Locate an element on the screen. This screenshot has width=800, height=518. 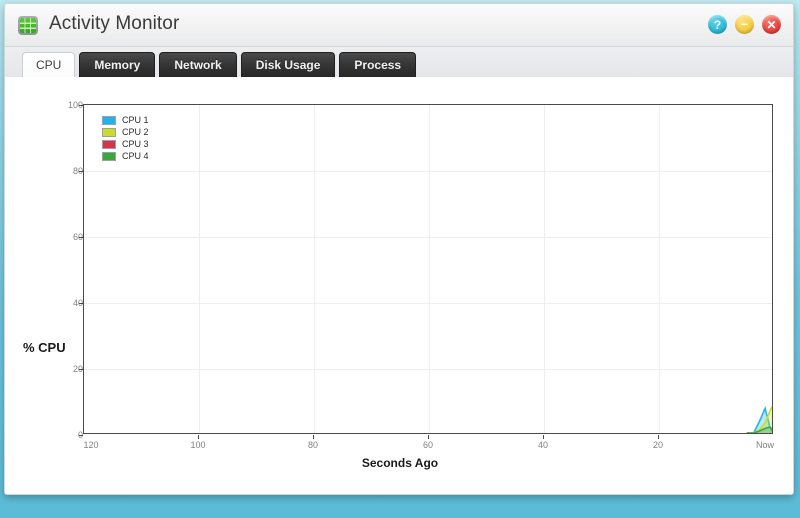
chart-legend: CPU 1 CPU 2 CPU 3 CPU 4 is located at coordinates (126, 138).